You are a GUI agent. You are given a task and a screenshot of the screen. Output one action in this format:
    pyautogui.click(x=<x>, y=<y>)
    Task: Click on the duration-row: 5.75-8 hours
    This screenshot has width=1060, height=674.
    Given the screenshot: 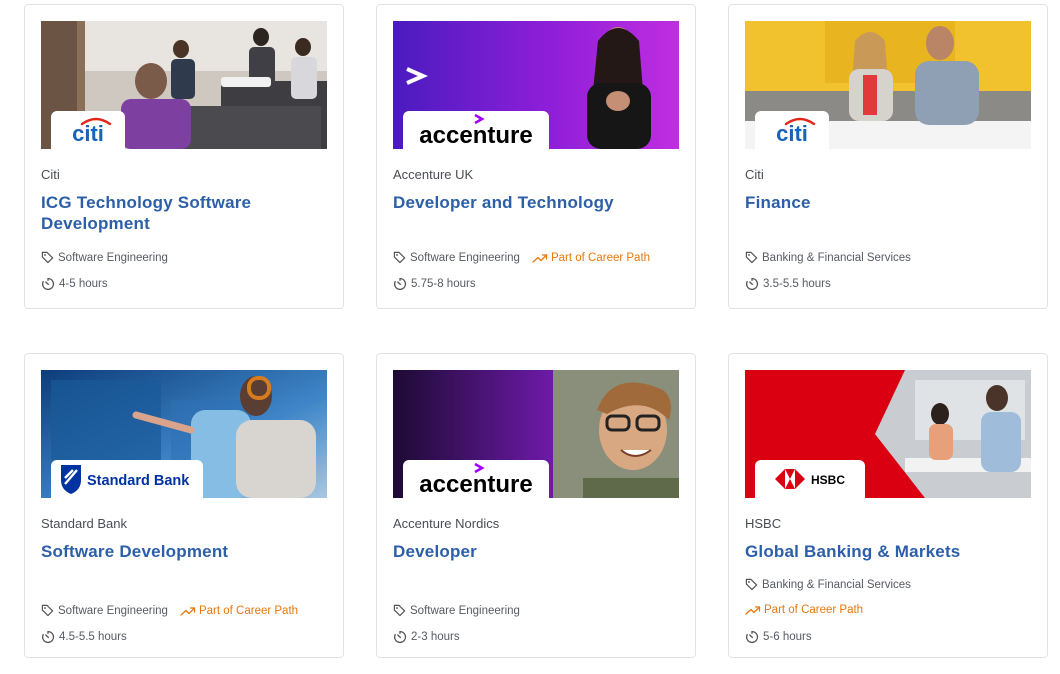 What is the action you would take?
    pyautogui.click(x=434, y=284)
    